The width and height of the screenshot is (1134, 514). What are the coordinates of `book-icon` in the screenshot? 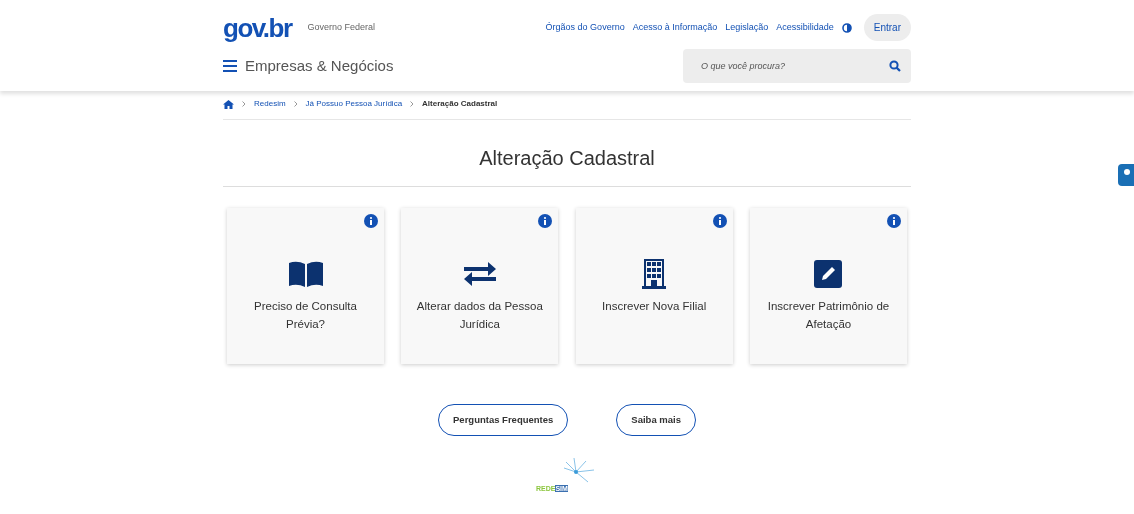 It's located at (305, 274).